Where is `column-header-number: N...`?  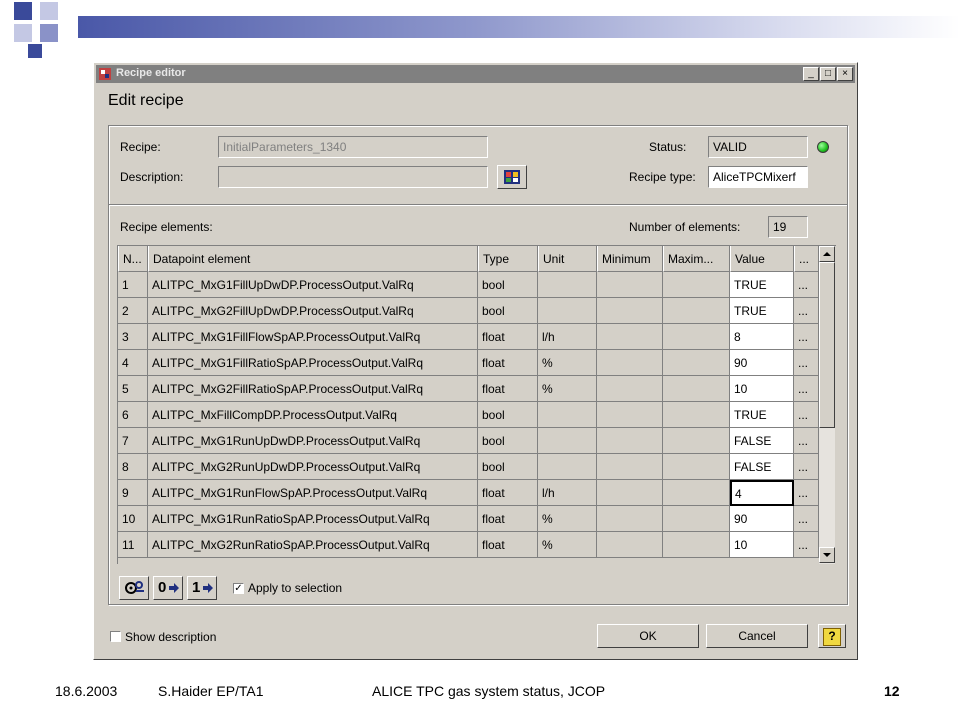 column-header-number: N... is located at coordinates (133, 259).